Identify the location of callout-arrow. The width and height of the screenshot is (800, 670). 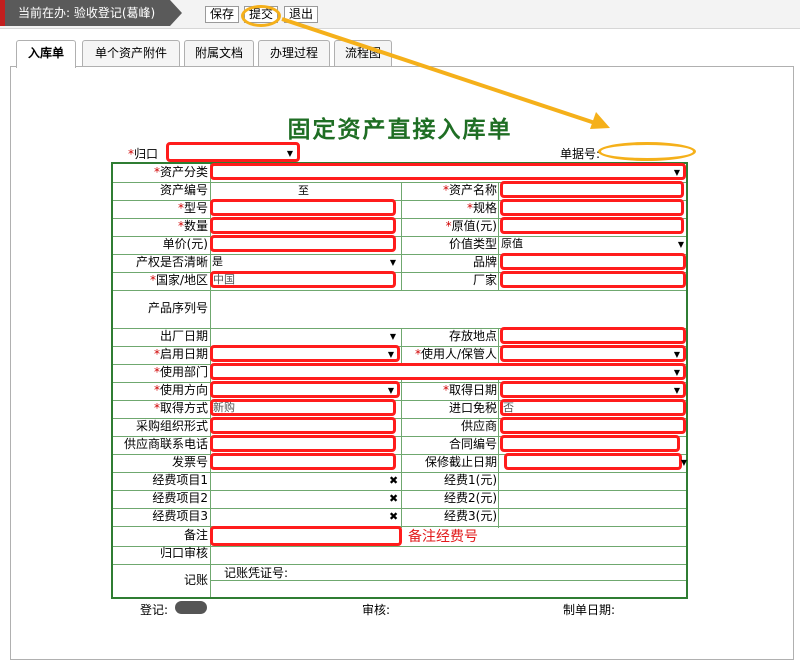
(445, 73).